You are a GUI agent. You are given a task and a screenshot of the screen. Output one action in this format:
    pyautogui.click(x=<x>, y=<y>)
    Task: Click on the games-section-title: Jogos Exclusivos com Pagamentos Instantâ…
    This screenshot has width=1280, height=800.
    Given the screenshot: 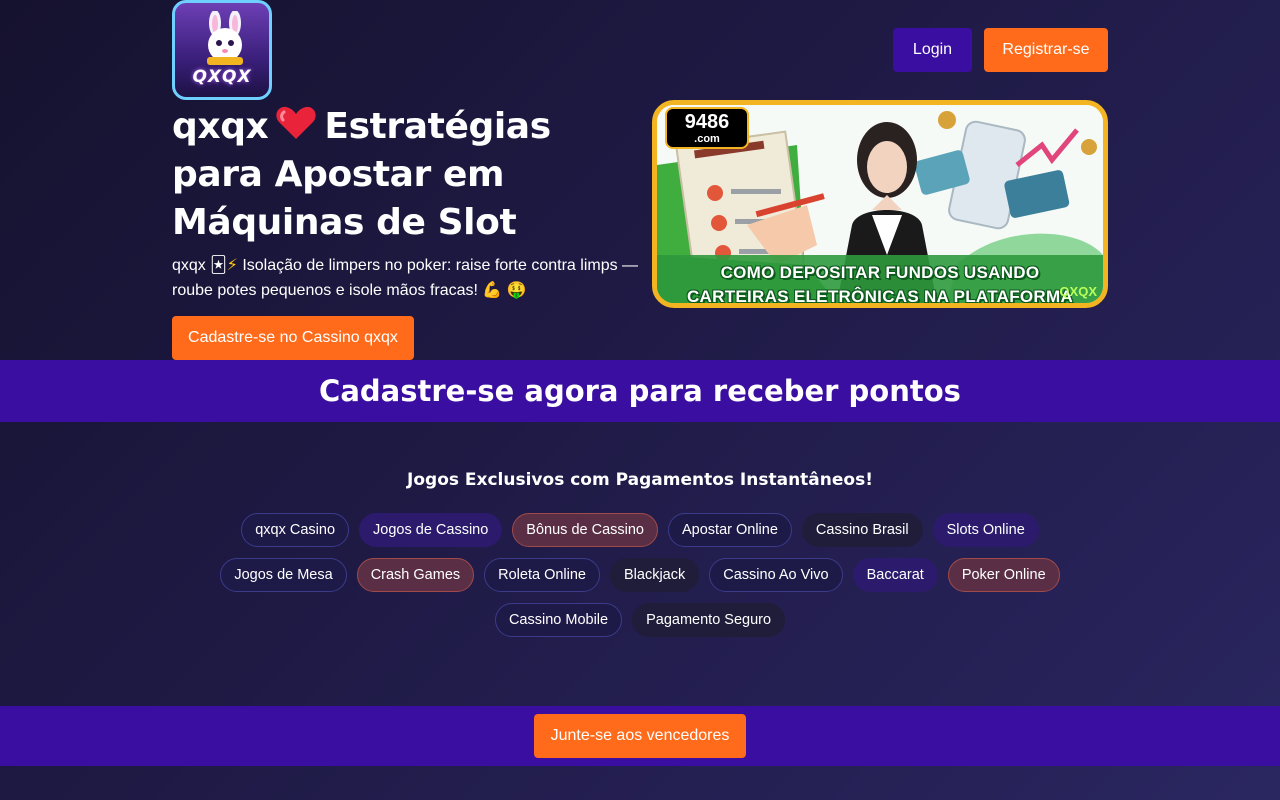 What is the action you would take?
    pyautogui.click(x=640, y=480)
    